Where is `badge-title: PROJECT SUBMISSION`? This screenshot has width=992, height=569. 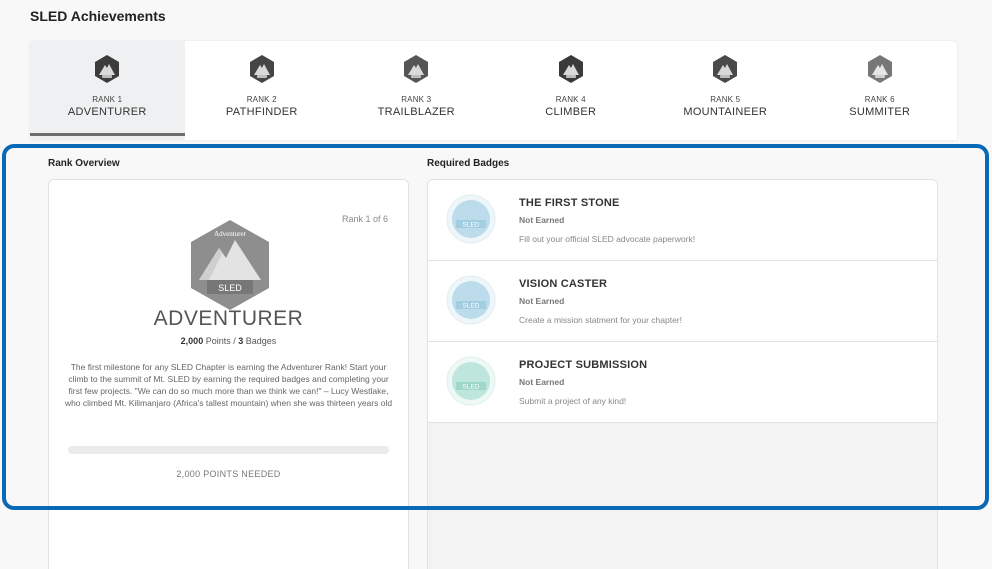
badge-title: PROJECT SUBMISSION is located at coordinates (583, 365).